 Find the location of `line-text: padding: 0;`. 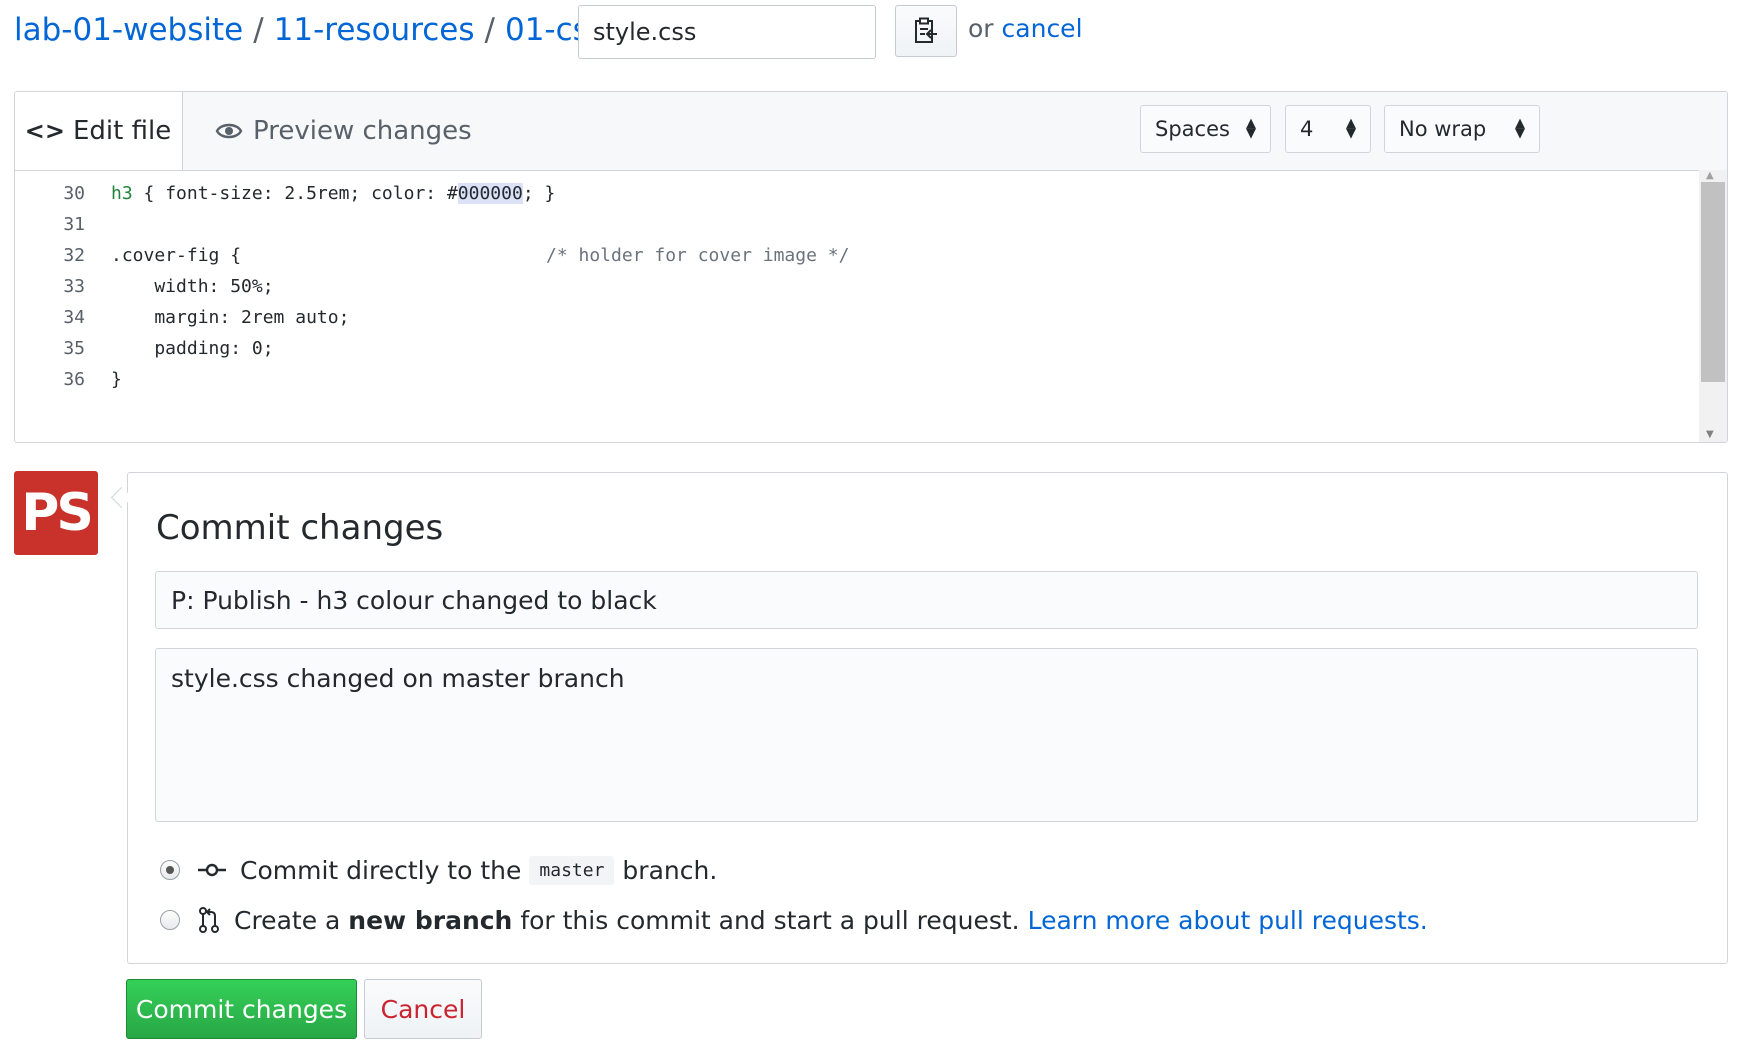

line-text: padding: 0; is located at coordinates (192, 348).